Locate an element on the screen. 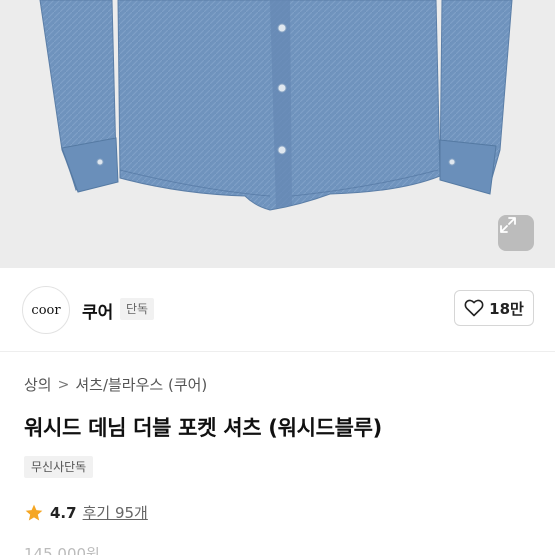 This screenshot has width=555, height=555. expand-image-button is located at coordinates (516, 233).